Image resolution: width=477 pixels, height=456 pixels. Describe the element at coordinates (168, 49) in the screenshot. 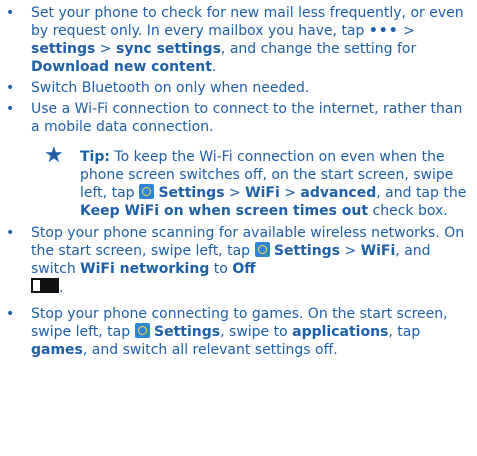

I see `sync-settings-label: sync settings` at that location.